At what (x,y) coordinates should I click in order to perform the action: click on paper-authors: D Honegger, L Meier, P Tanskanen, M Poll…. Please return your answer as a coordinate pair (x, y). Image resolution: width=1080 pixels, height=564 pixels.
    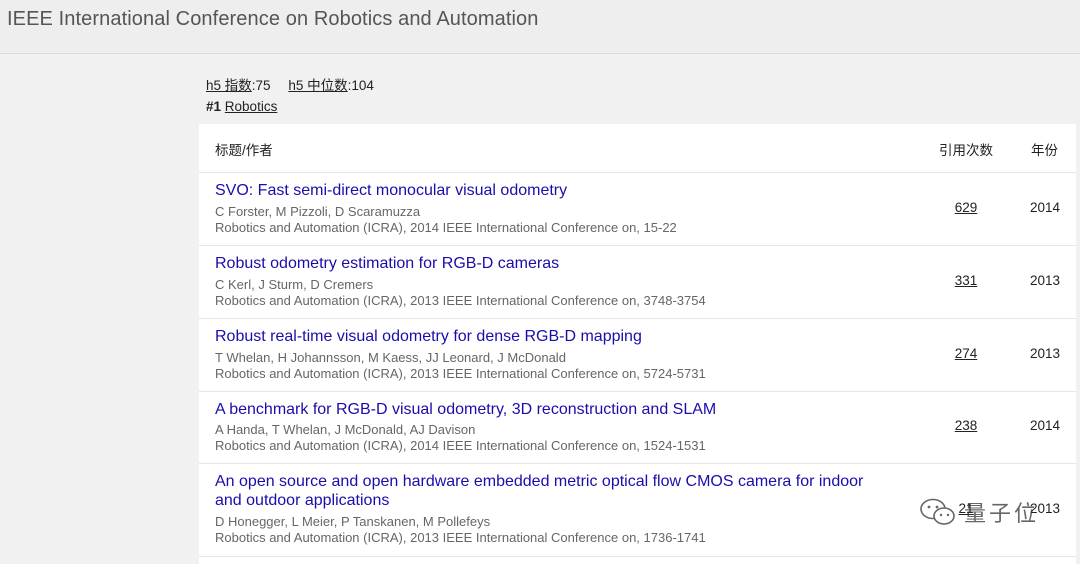
    Looking at the image, I should click on (353, 521).